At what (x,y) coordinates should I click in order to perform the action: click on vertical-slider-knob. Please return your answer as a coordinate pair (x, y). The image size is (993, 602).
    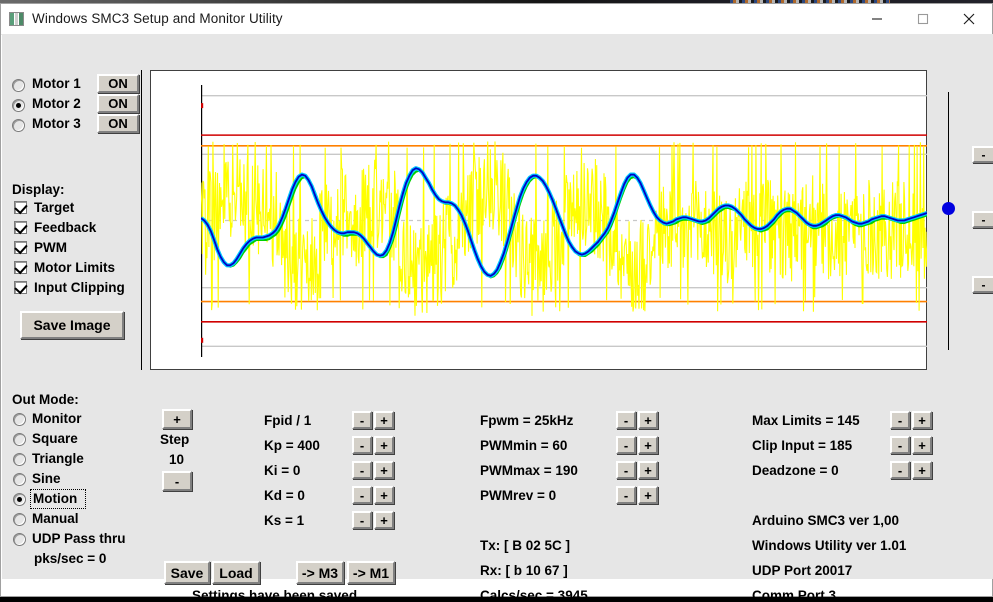
    Looking at the image, I should click on (948, 208).